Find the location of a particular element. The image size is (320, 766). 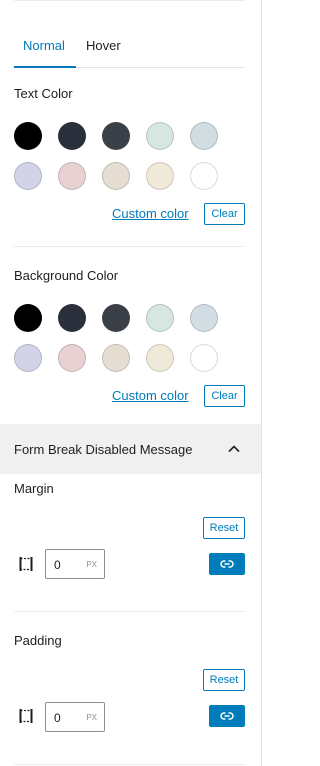

panel-header: Form Break Disabled Message is located at coordinates (130, 449).